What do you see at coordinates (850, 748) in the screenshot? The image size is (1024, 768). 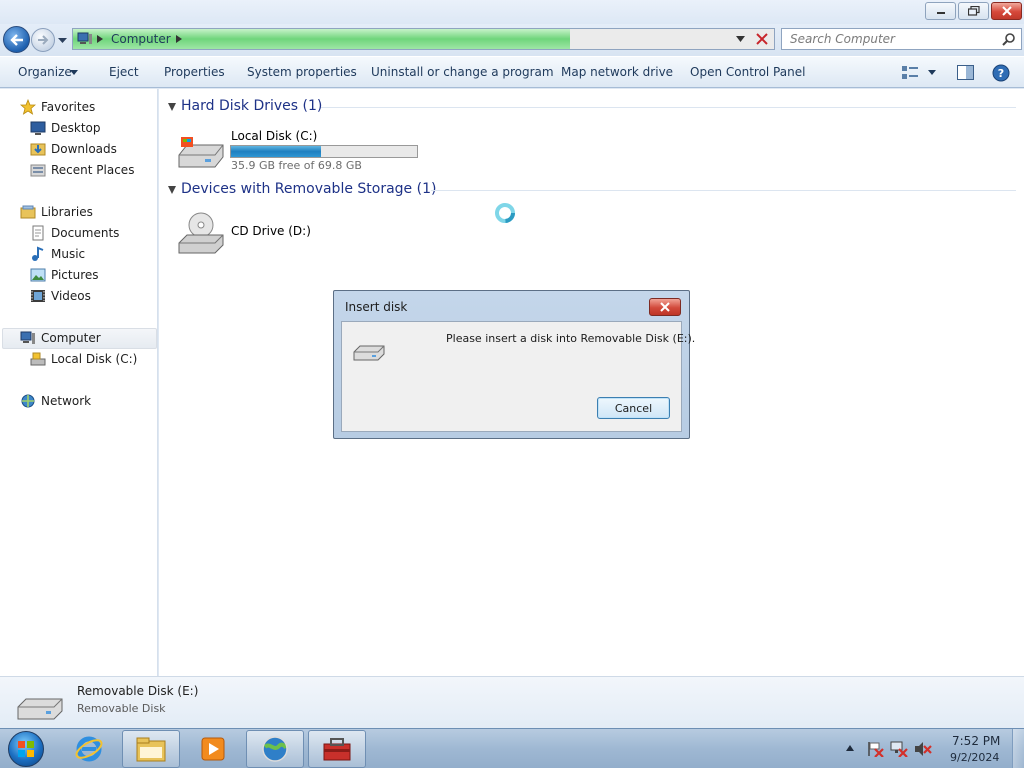 I see `show-hidden-icons-icon` at bounding box center [850, 748].